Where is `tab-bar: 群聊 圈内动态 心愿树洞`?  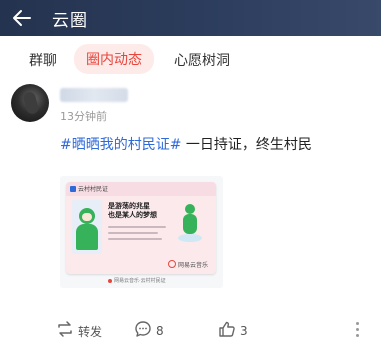
tab-bar: 群聊 圈内动态 心愿树洞 is located at coordinates (190, 60).